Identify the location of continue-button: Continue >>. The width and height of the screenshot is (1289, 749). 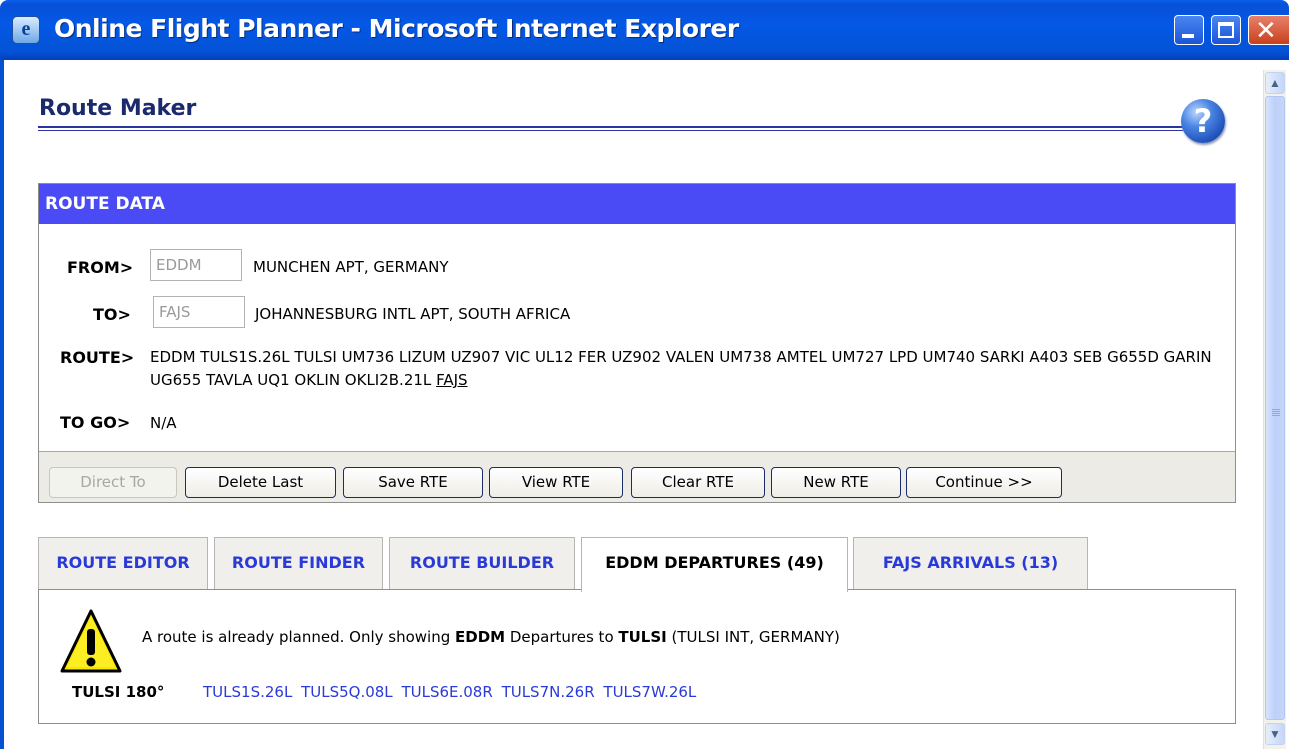
(984, 482).